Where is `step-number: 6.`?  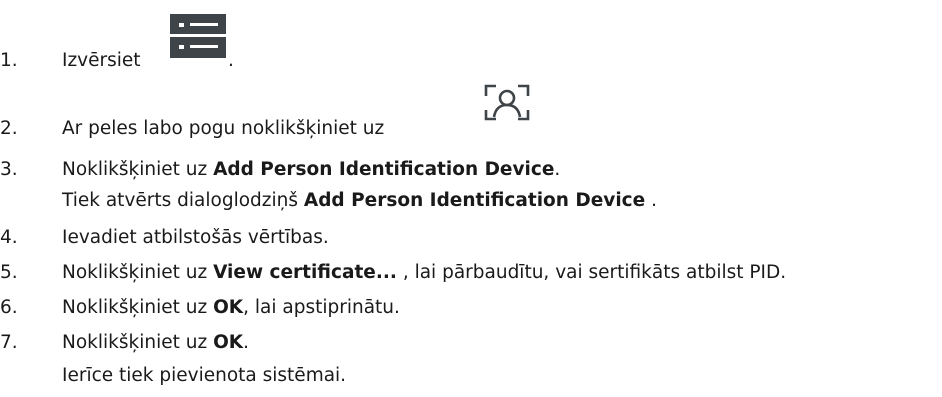
step-number: 6. is located at coordinates (9, 307).